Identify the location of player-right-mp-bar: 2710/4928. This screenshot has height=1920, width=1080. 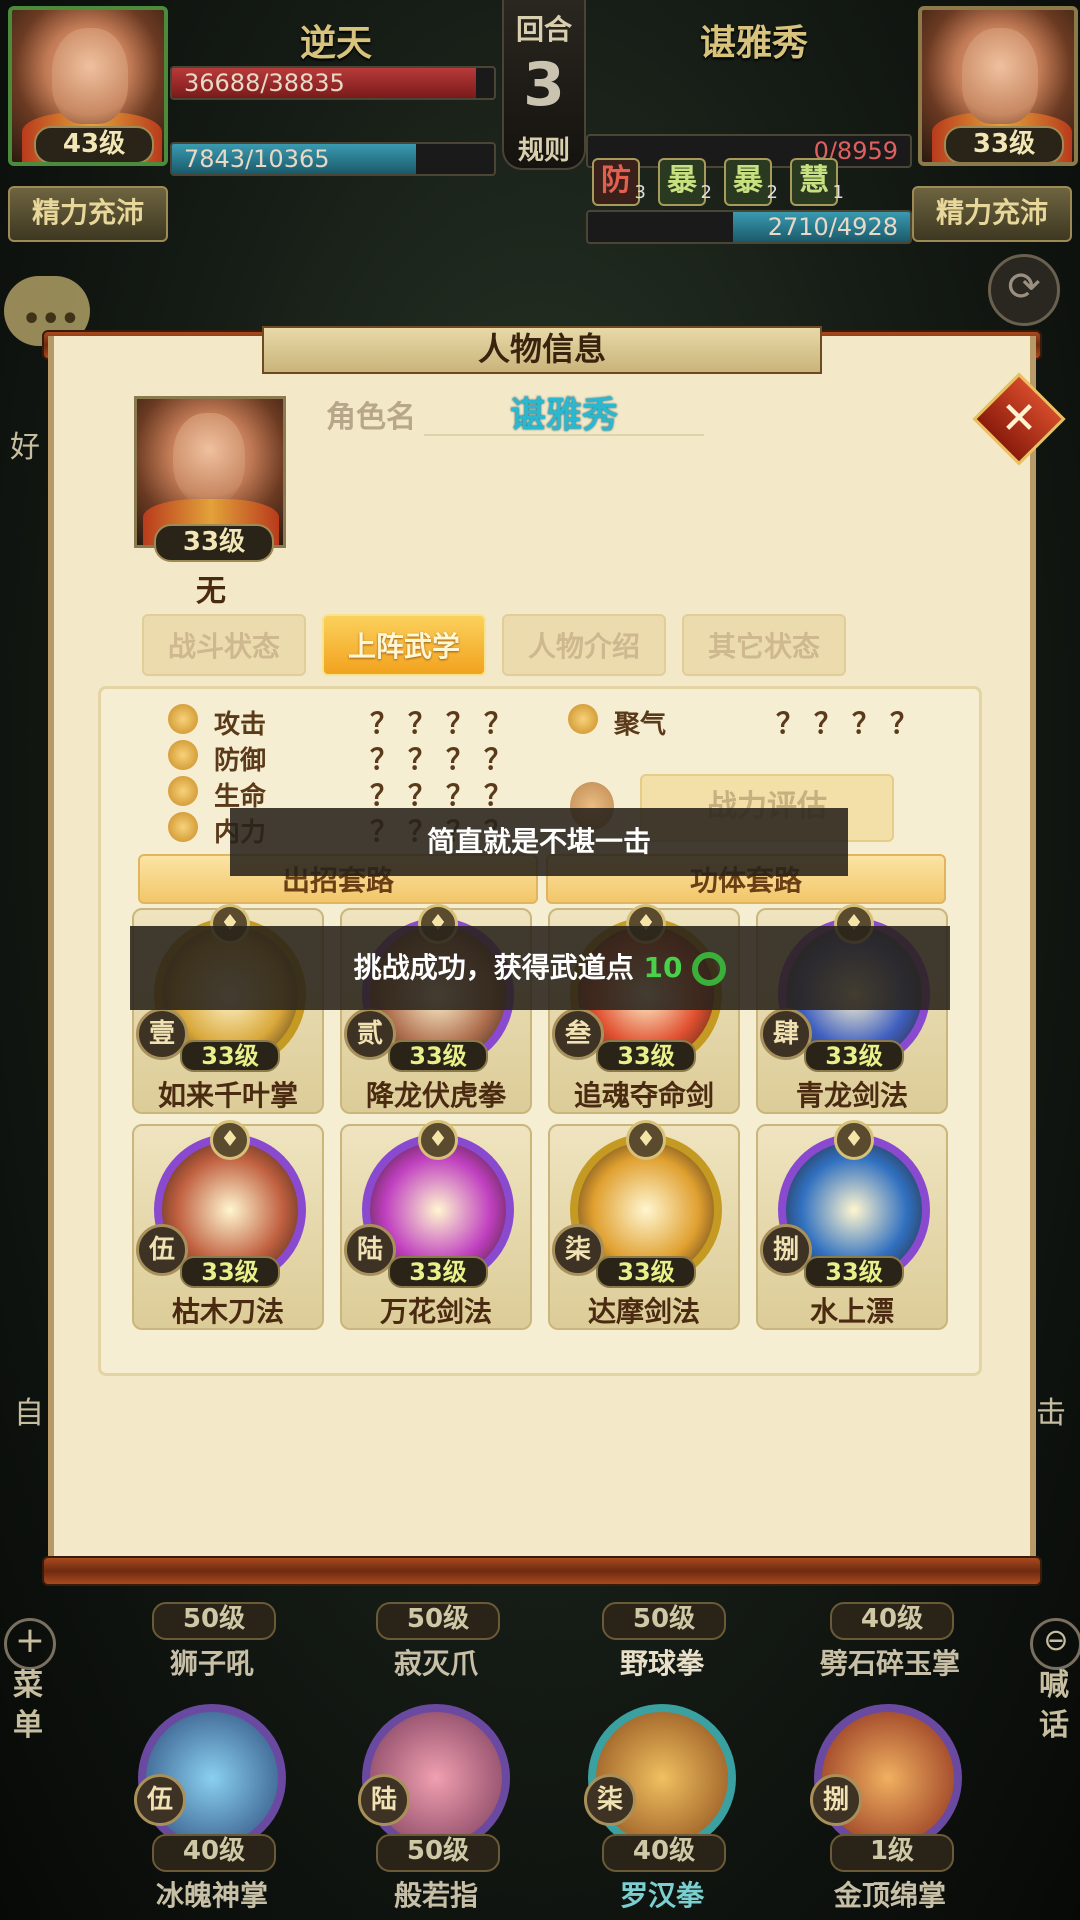
(749, 227).